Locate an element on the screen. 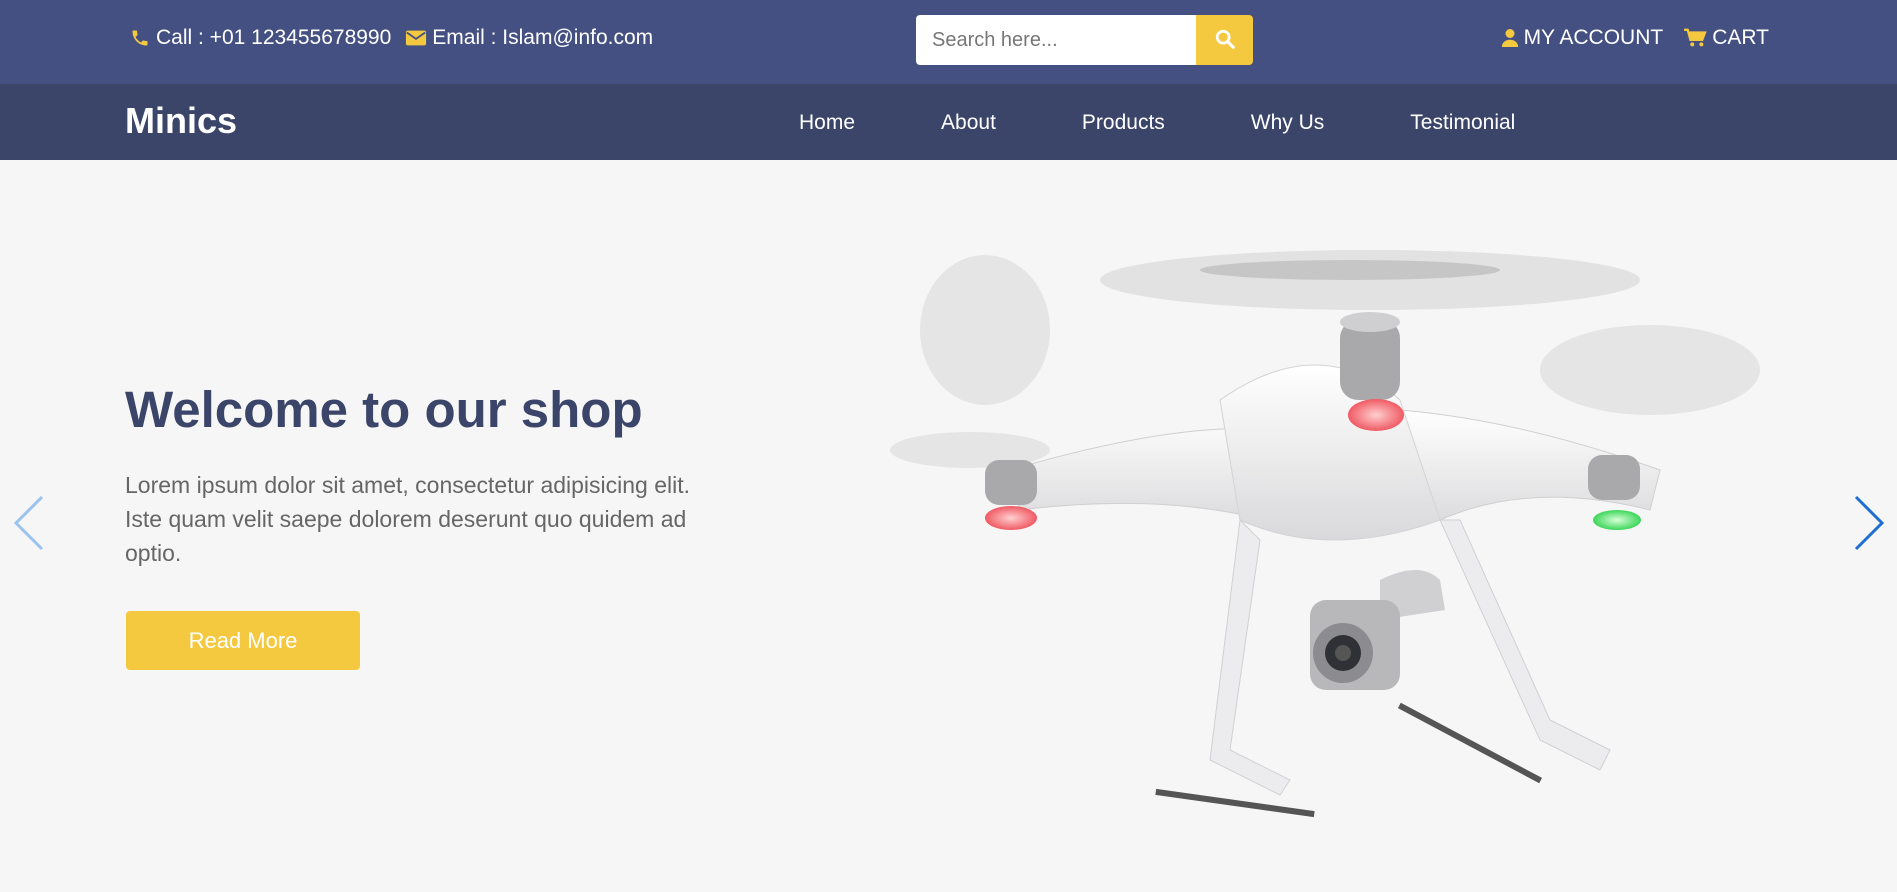 This screenshot has width=1897, height=892. search-icon is located at coordinates (1225, 40).